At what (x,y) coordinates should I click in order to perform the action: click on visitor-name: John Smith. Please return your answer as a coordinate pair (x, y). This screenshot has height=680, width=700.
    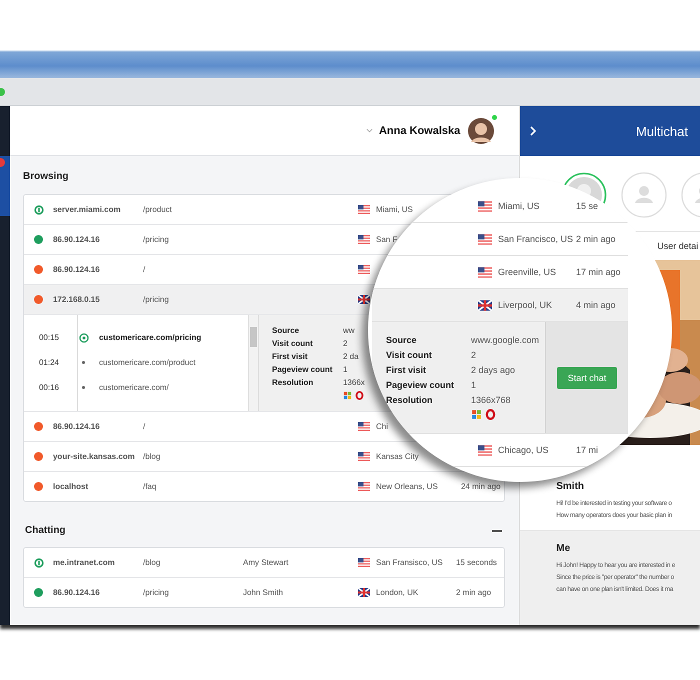
    Looking at the image, I should click on (263, 592).